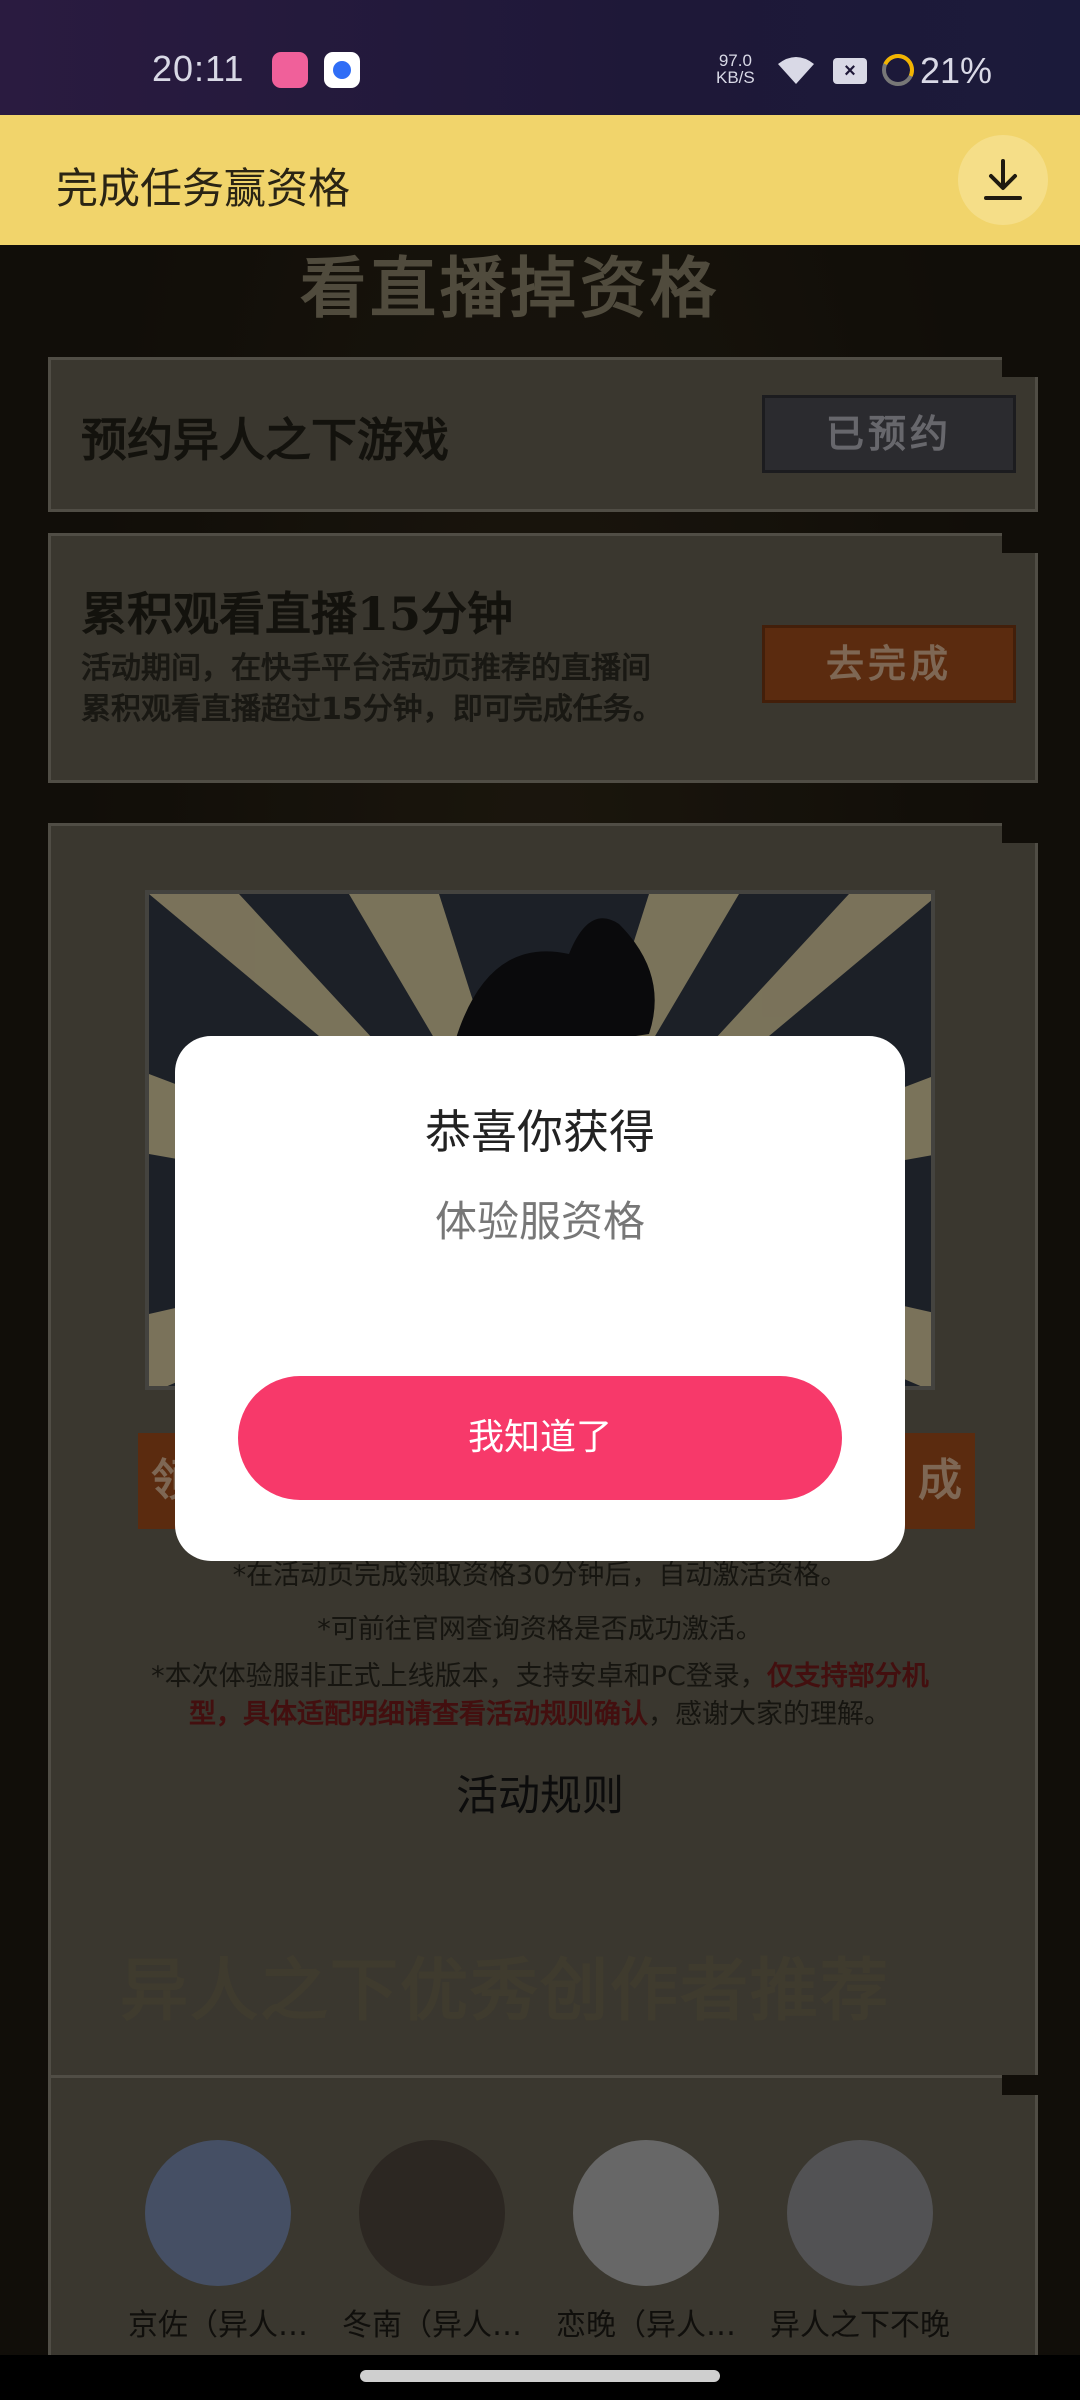  I want to click on page-title: 完成任务赢资格, so click(203, 188).